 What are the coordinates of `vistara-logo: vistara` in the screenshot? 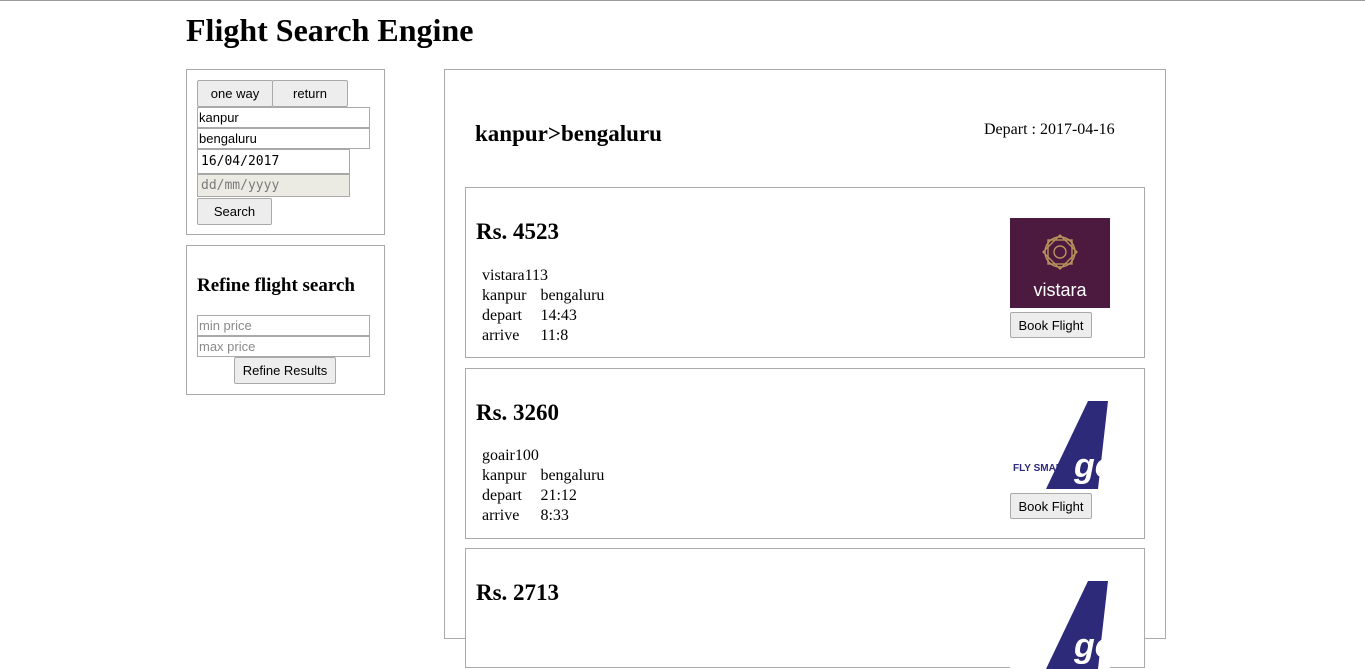 It's located at (1060, 263).